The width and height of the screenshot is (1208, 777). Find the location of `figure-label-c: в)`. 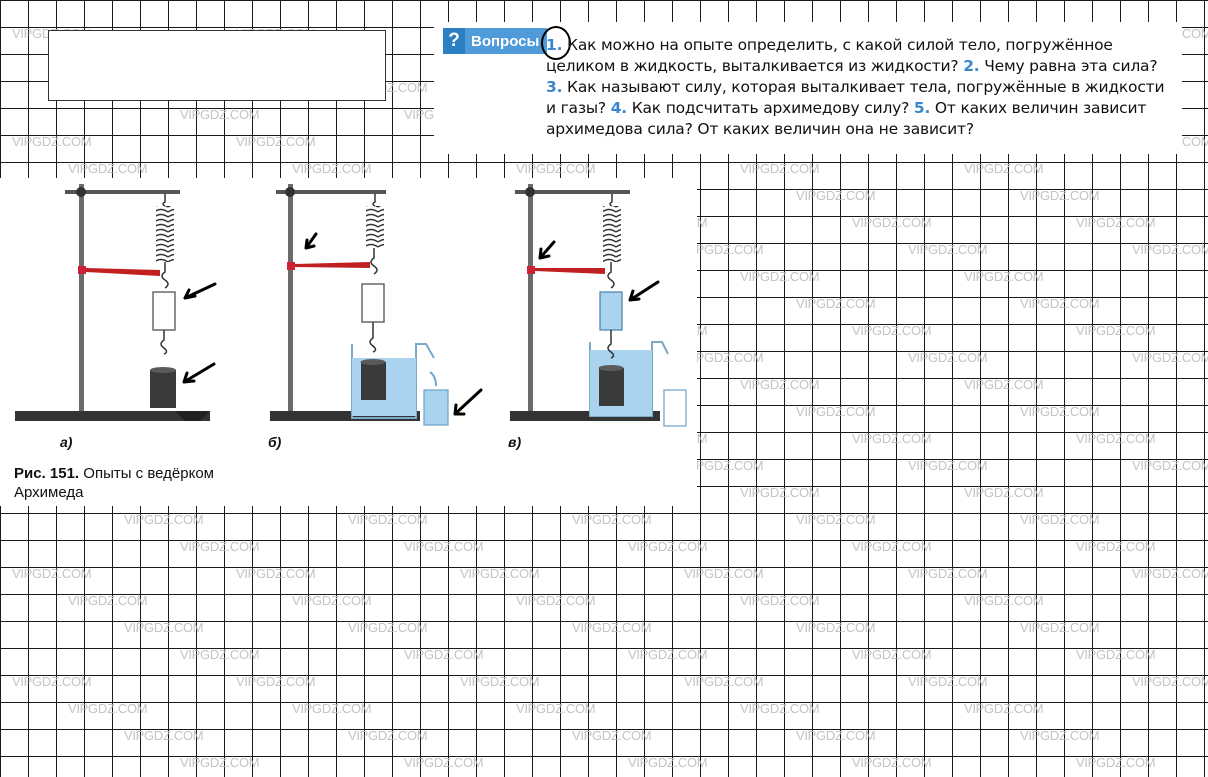

figure-label-c: в) is located at coordinates (515, 442).